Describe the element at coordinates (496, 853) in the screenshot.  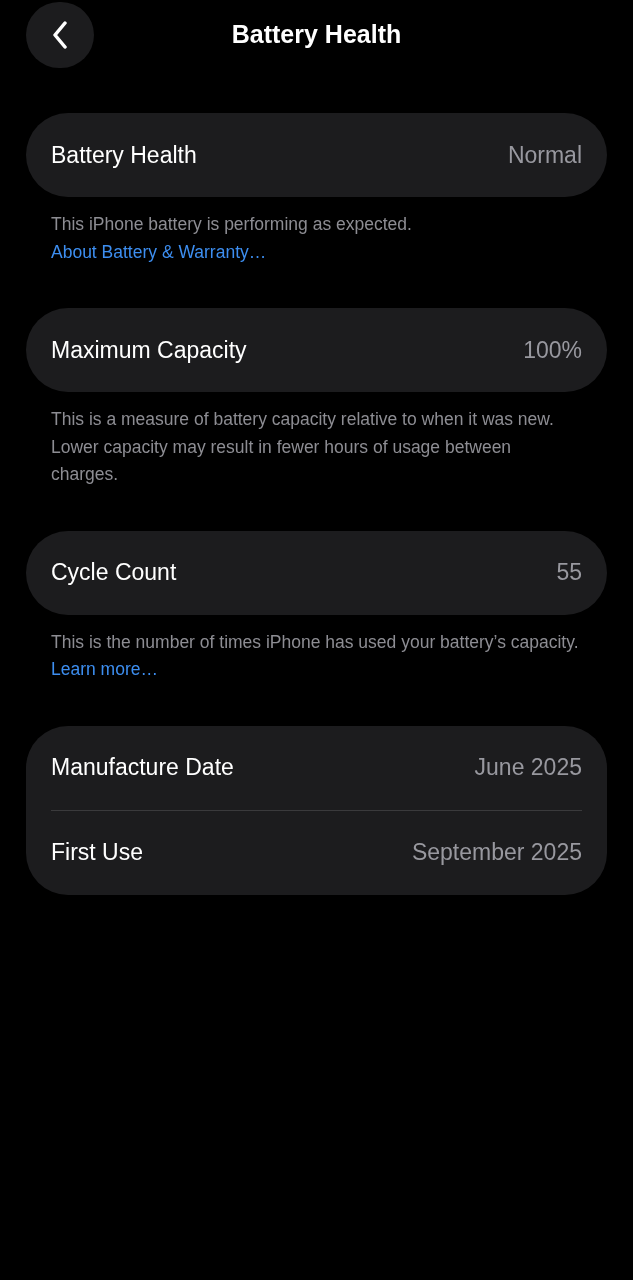
I see `row-value: September 2025` at that location.